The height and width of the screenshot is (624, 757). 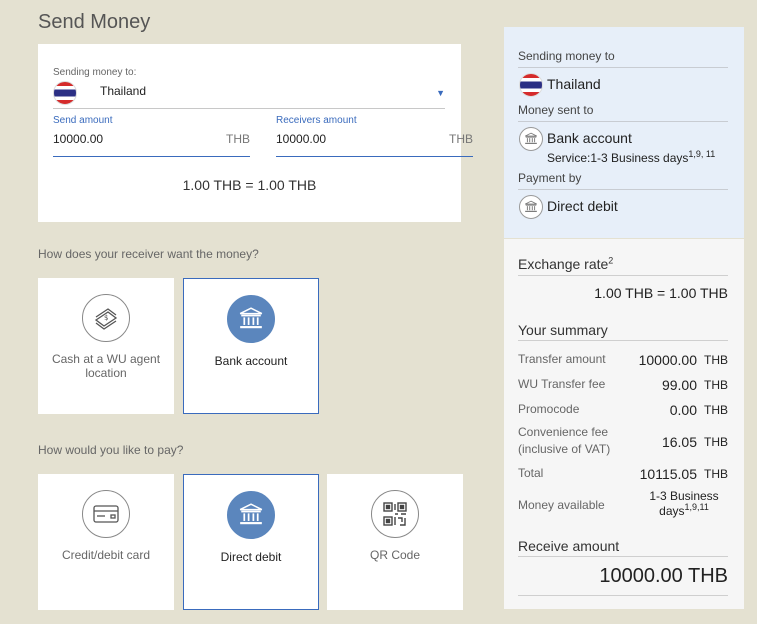 What do you see at coordinates (106, 542) in the screenshot?
I see `option-credit-debit-card: Credit/debit card` at bounding box center [106, 542].